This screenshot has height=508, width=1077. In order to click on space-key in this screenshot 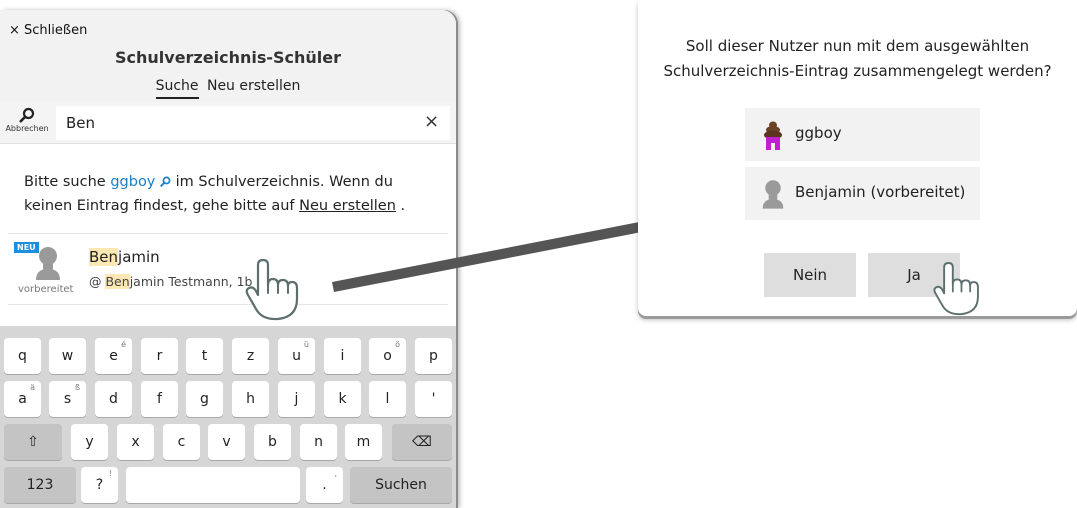, I will do `click(213, 485)`.